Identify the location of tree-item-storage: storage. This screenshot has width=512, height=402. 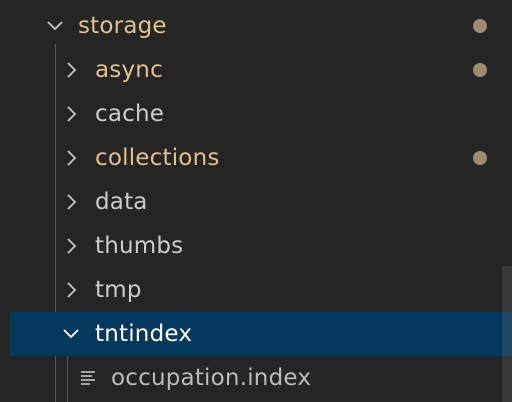
(256, 26).